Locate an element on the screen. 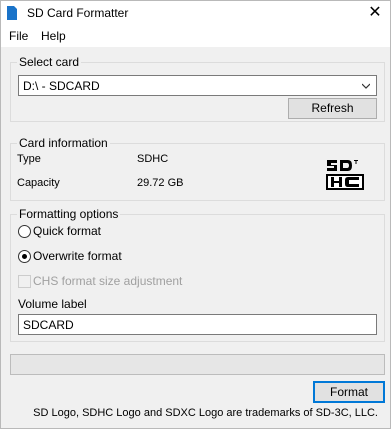 The width and height of the screenshot is (391, 429). volume-label-caption: Volume label is located at coordinates (52, 304).